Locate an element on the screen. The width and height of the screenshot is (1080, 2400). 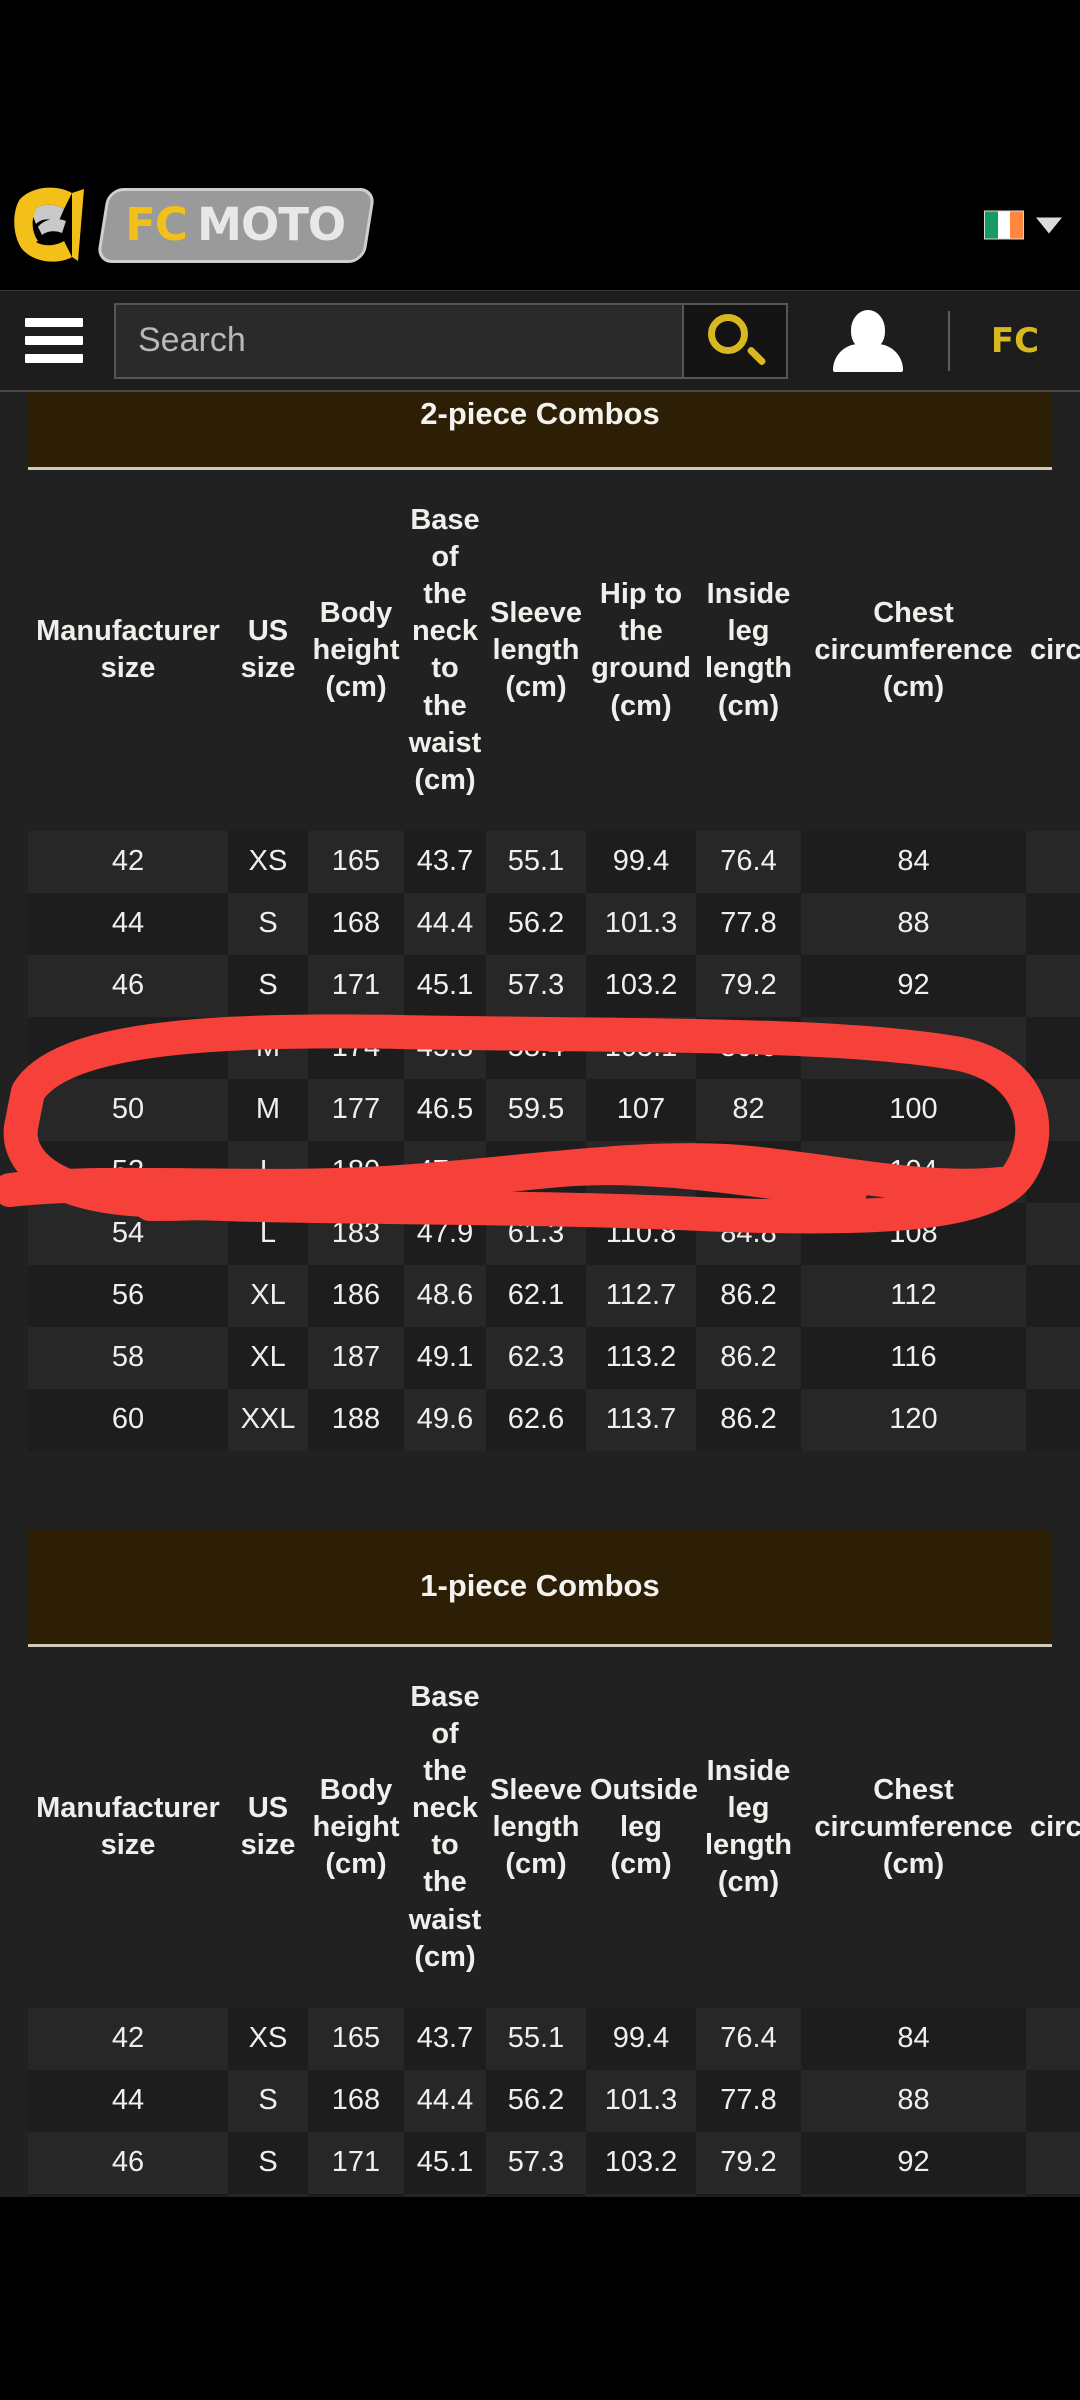
table-cell: 45.8 is located at coordinates (445, 2195).